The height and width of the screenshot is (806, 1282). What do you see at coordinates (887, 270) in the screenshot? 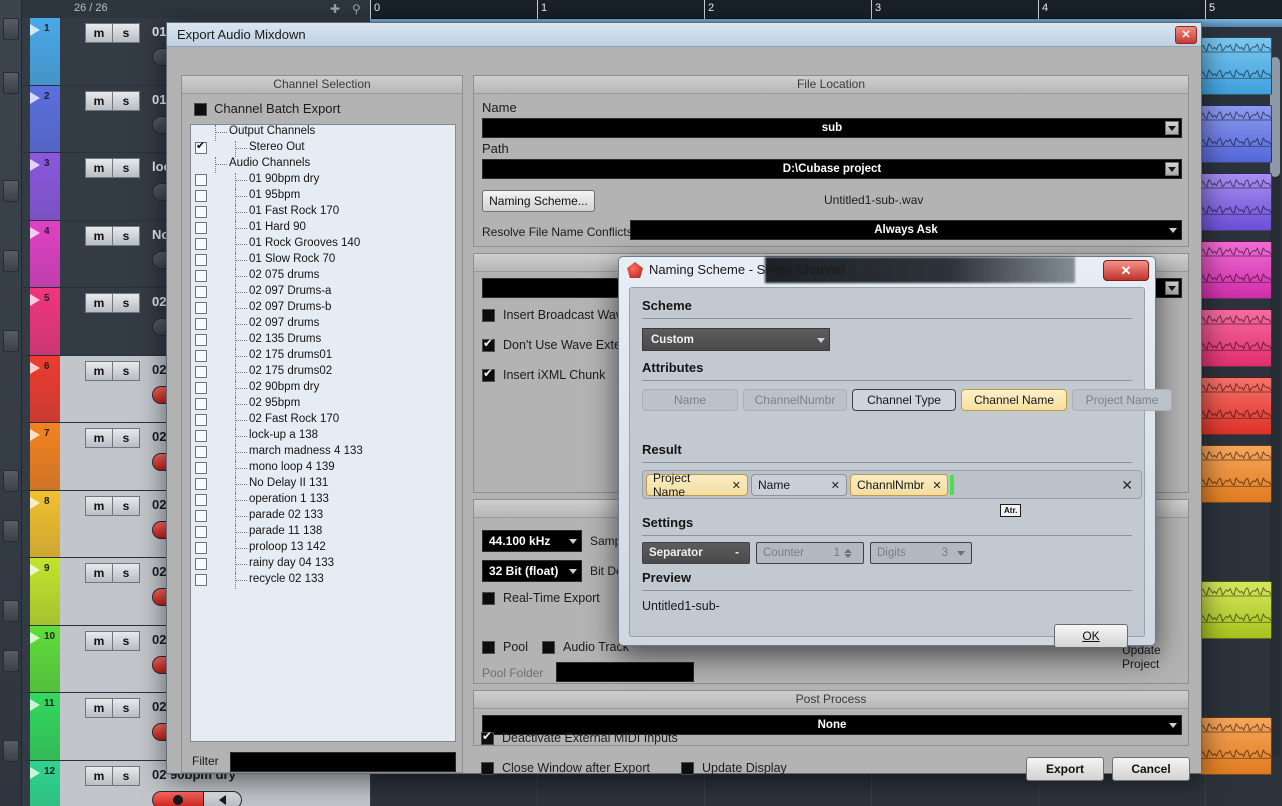
I see `naming-dialog-titlebar: Naming Scheme - Single Channel ✕` at bounding box center [887, 270].